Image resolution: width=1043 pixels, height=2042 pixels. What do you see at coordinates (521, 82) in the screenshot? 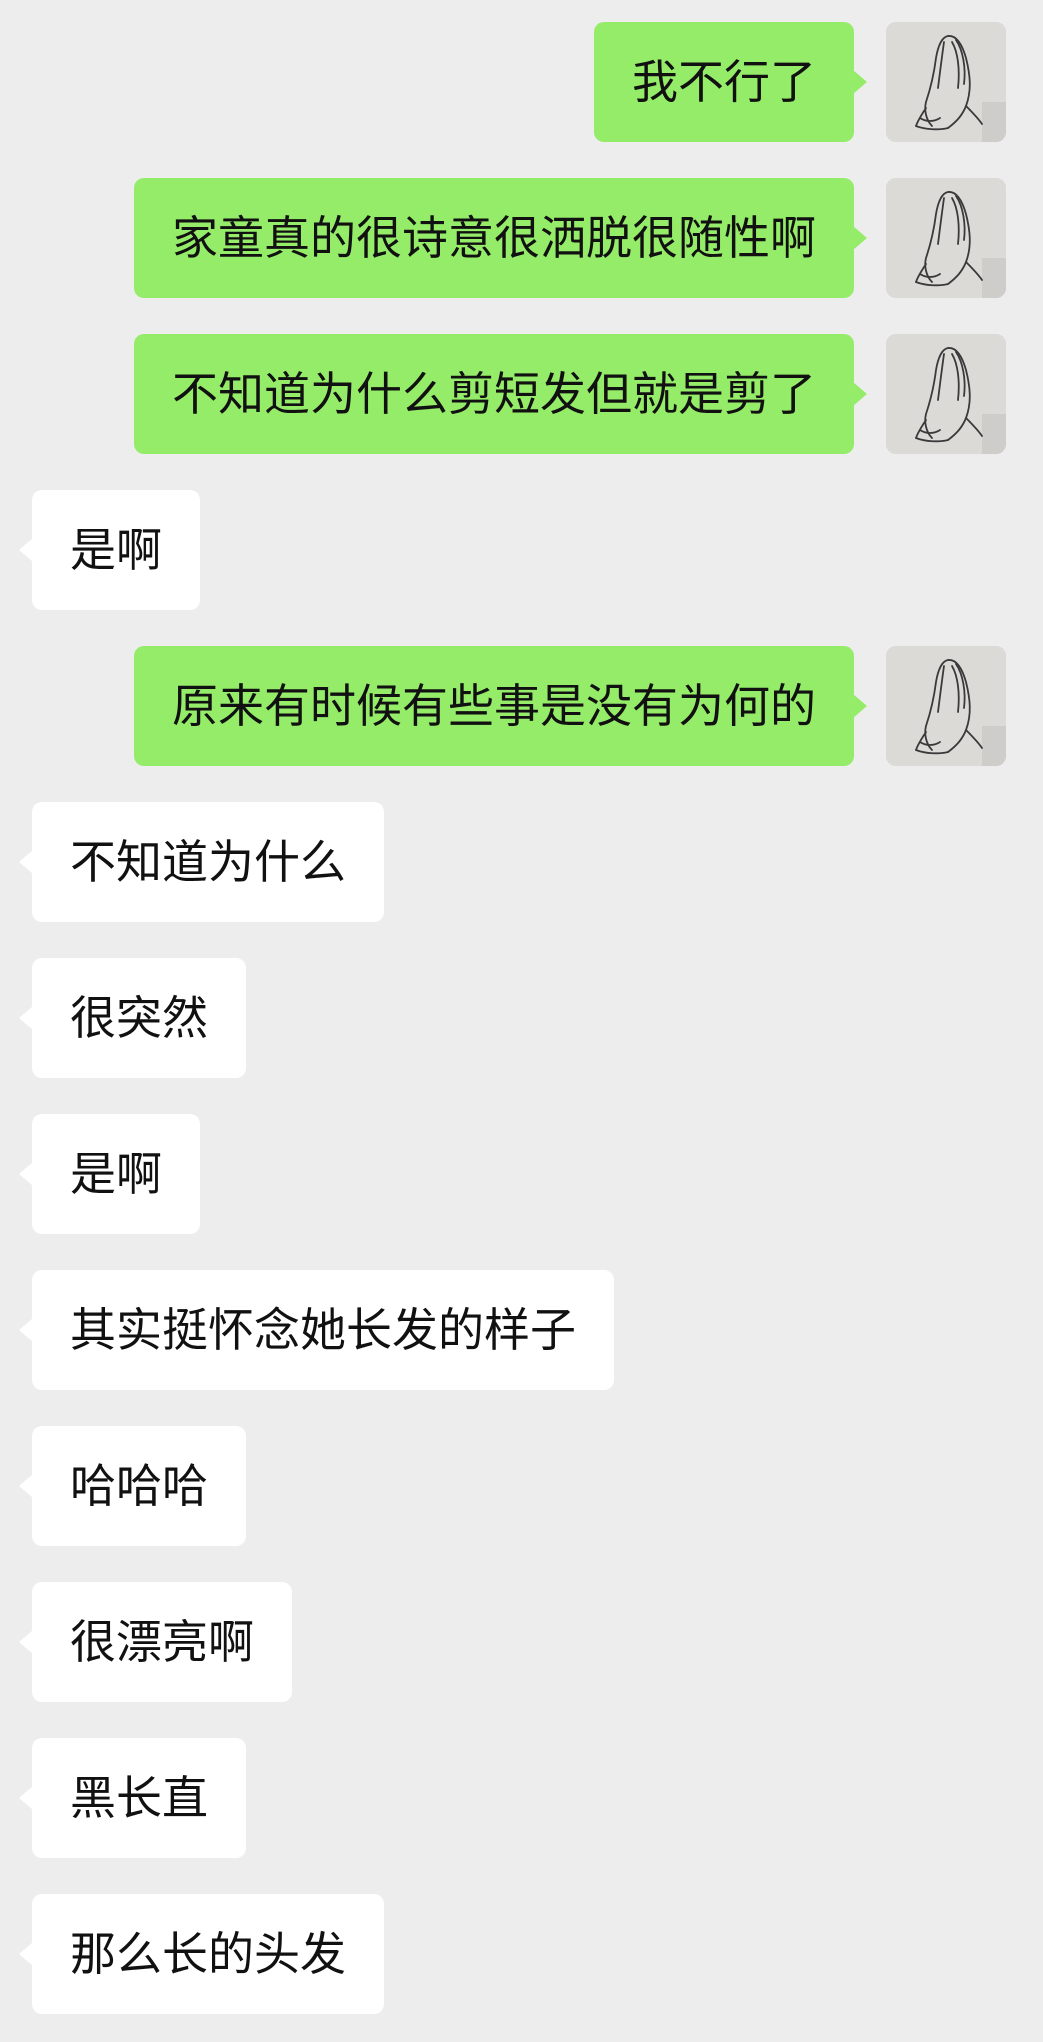
I see `message-row-outgoing: 我不行了` at bounding box center [521, 82].